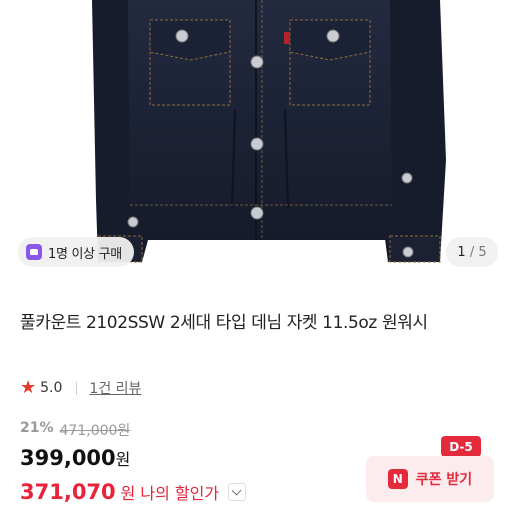 The image size is (514, 514). What do you see at coordinates (28, 387) in the screenshot?
I see `star-icon: ★` at bounding box center [28, 387].